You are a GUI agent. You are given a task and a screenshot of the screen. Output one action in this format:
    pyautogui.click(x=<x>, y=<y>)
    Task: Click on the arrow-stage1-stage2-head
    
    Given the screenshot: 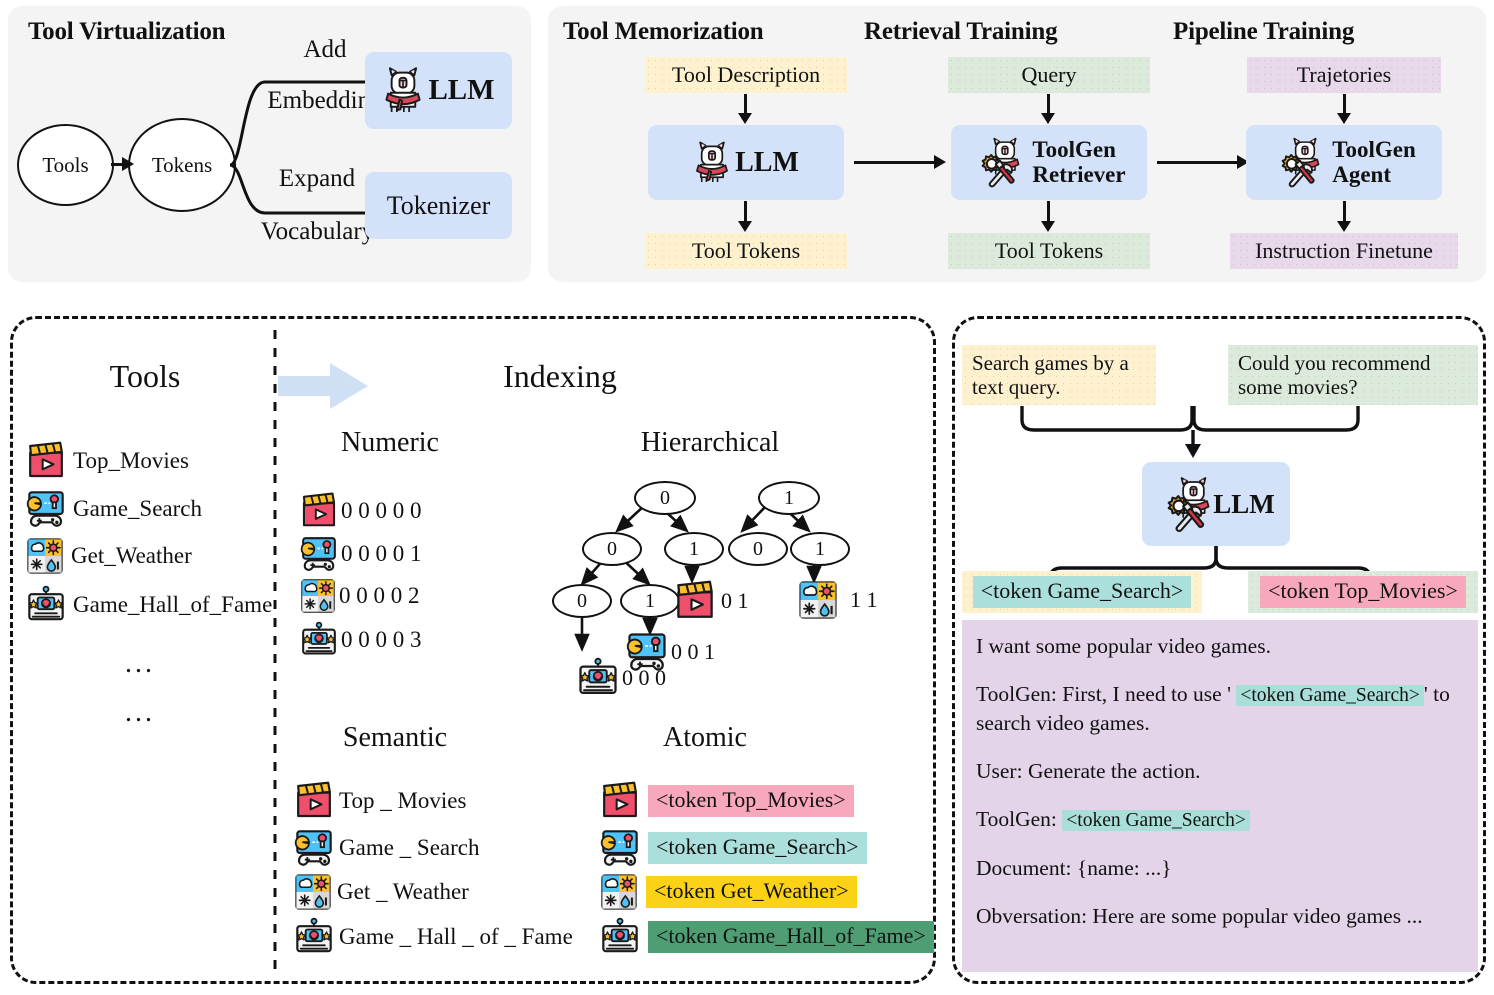 What is the action you would take?
    pyautogui.click(x=940, y=162)
    